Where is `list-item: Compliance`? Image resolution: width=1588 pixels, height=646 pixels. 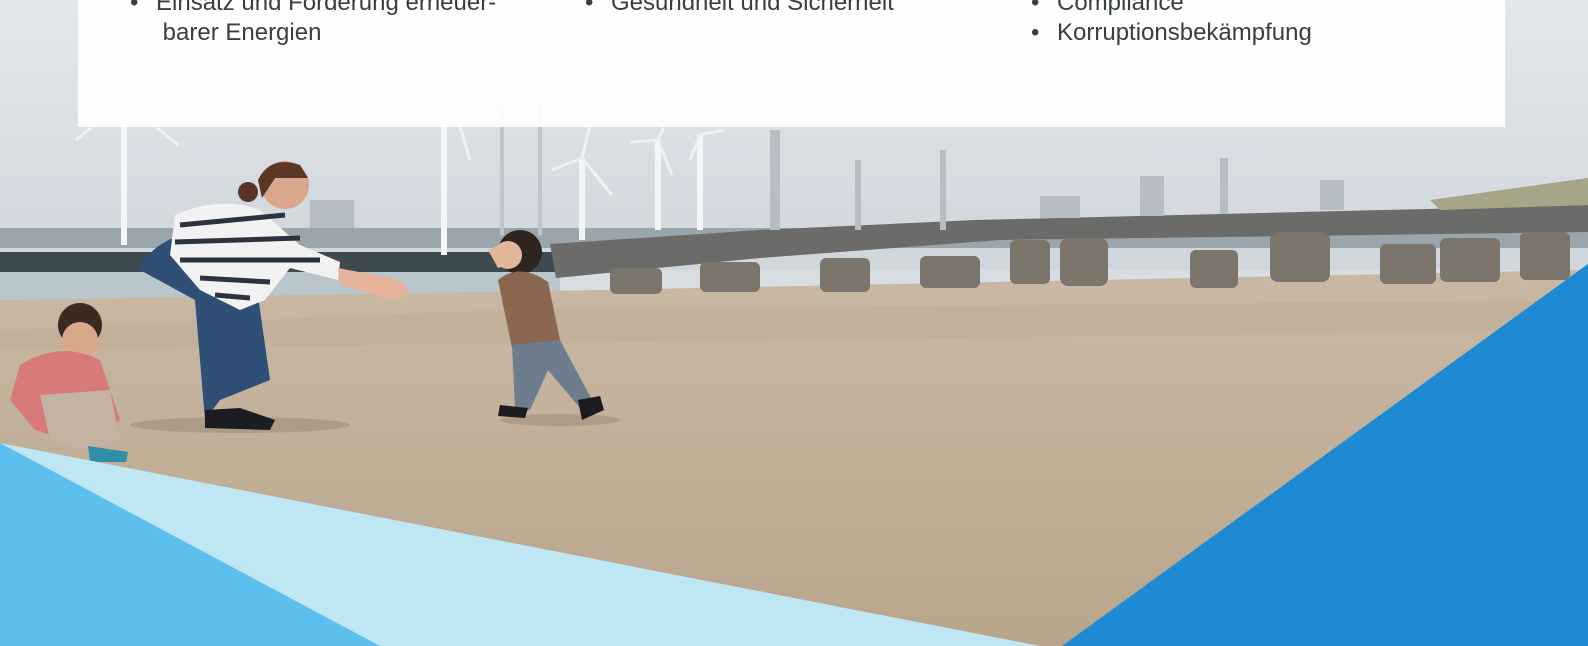
list-item: Compliance is located at coordinates (1241, 9).